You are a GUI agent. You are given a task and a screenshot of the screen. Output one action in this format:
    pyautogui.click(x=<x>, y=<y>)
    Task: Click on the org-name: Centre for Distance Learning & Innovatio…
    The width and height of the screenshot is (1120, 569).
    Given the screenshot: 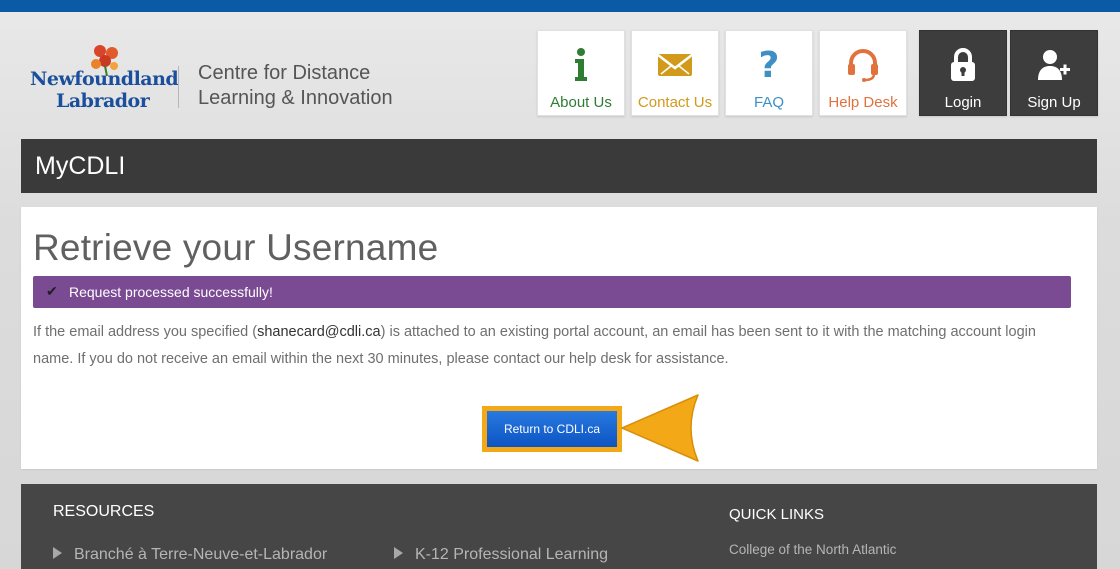 What is the action you would take?
    pyautogui.click(x=295, y=85)
    